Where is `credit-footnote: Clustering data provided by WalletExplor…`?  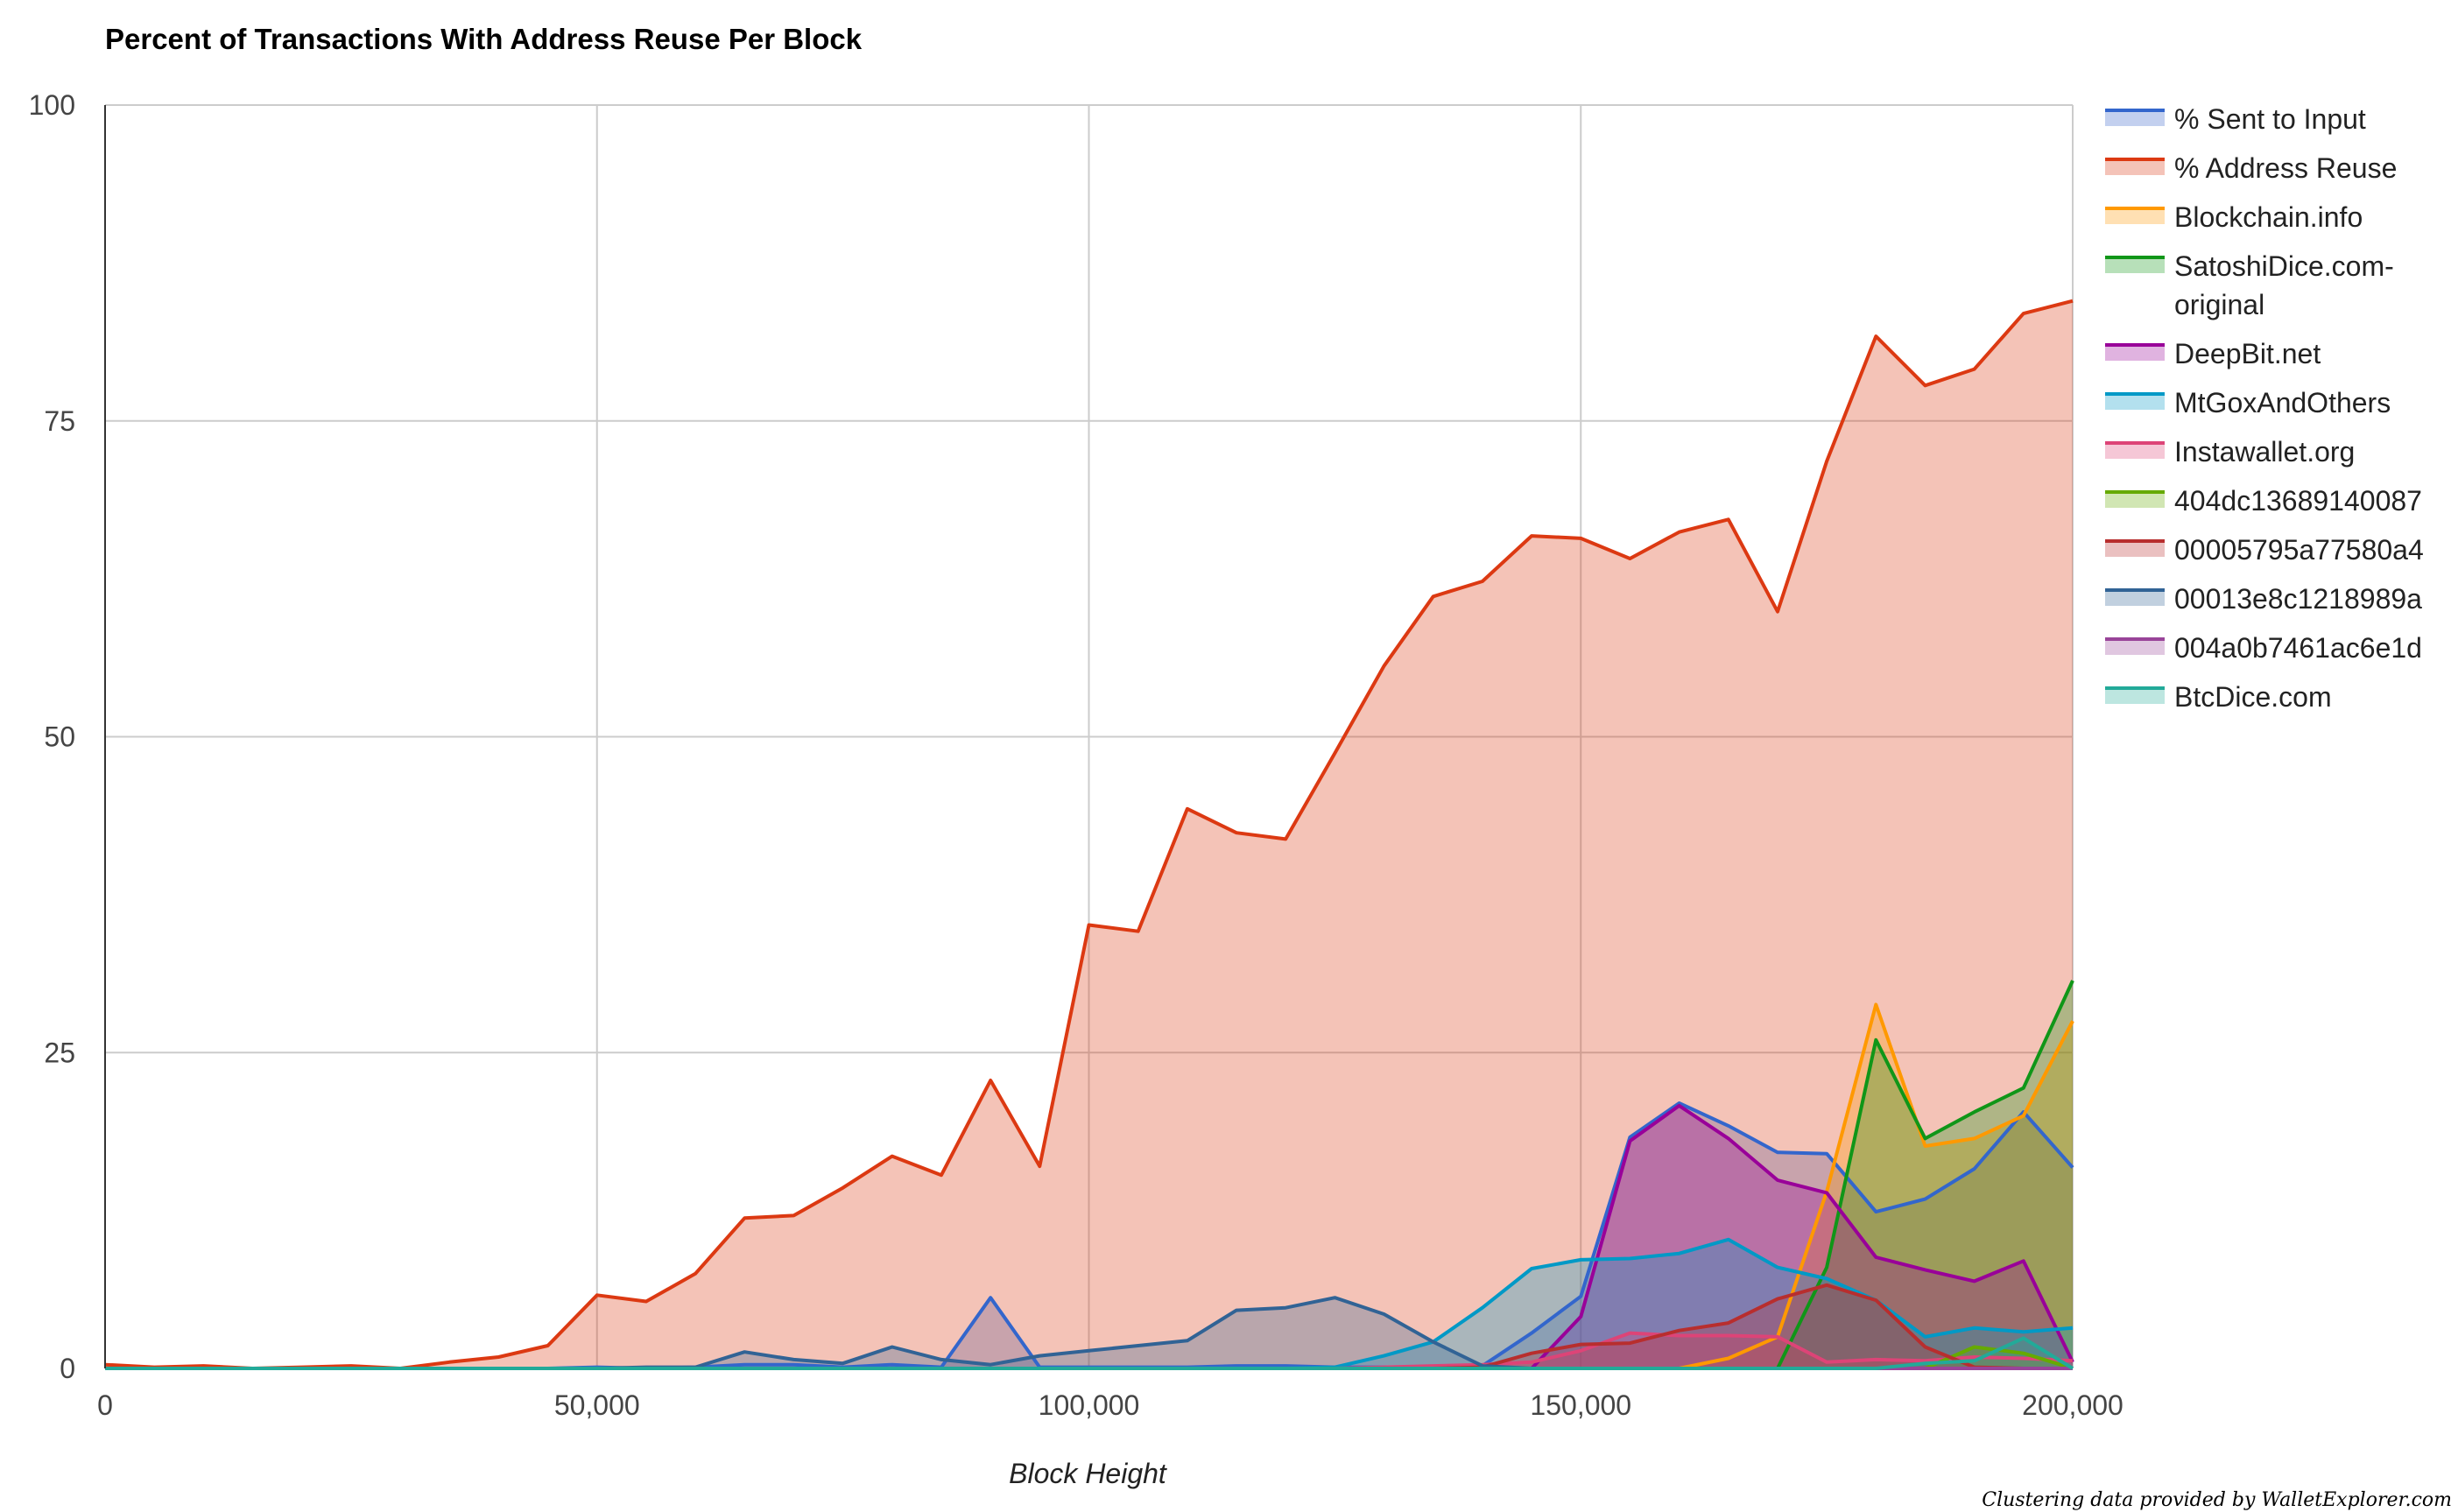
credit-footnote: Clustering data provided by WalletExplor… is located at coordinates (2217, 1500).